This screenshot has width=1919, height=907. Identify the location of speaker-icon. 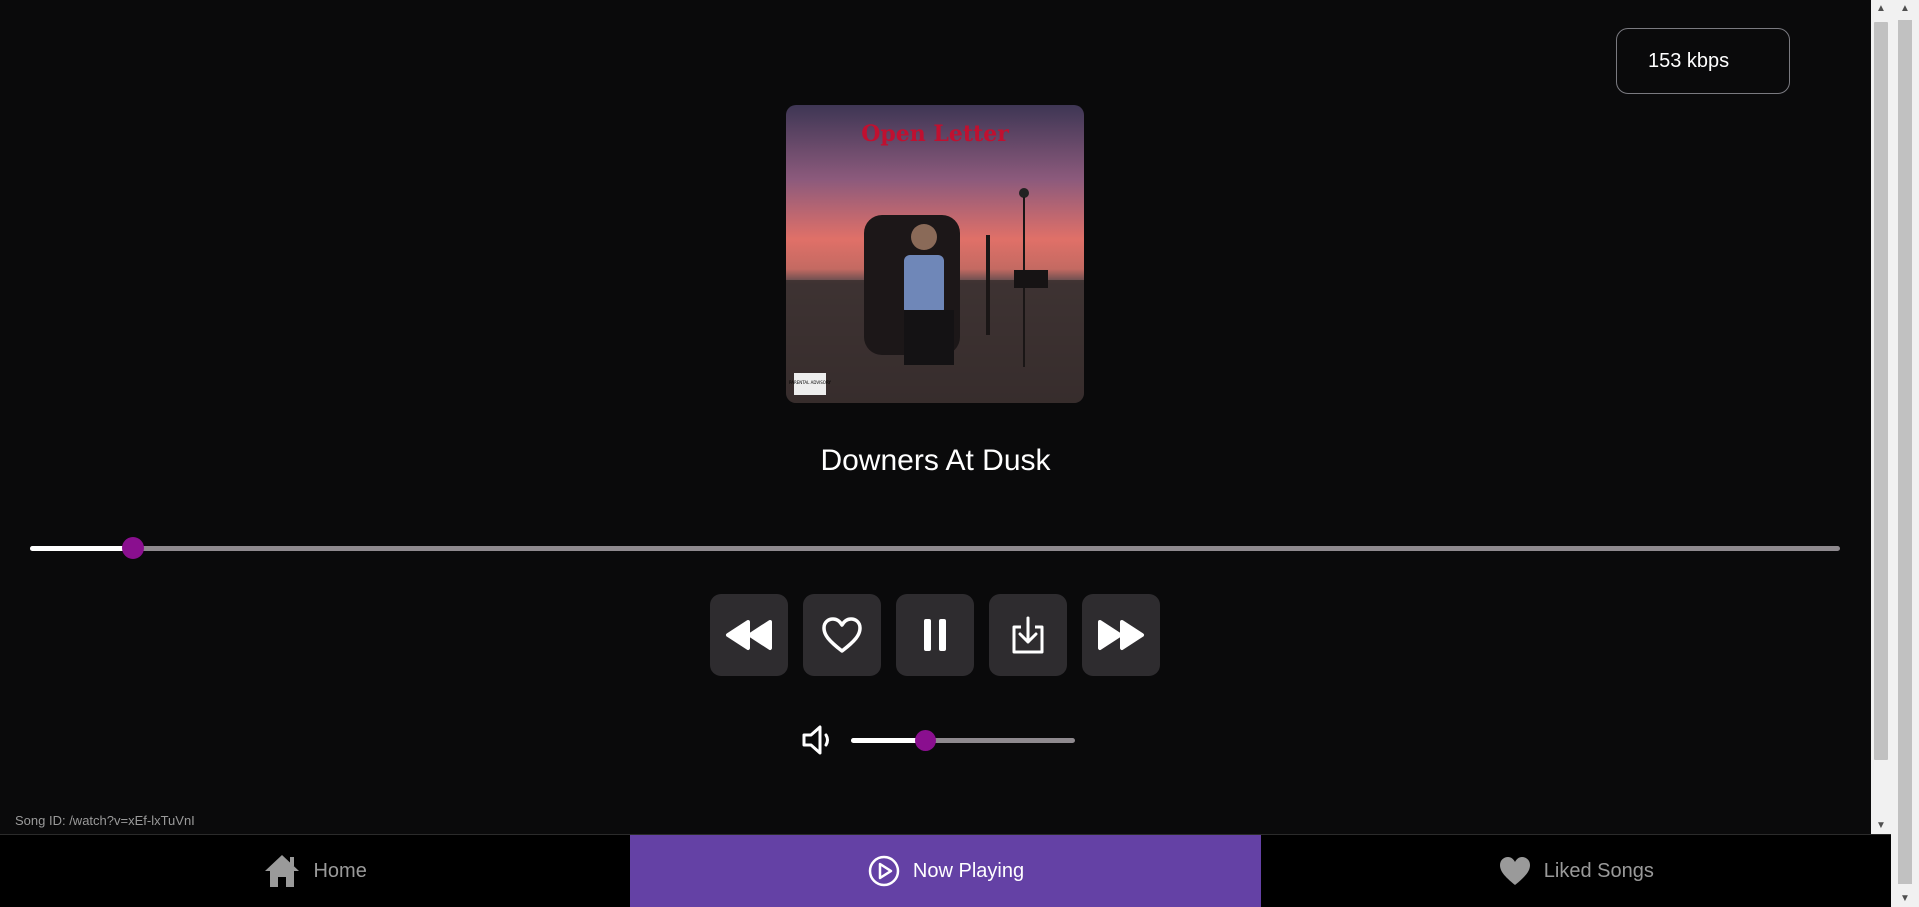
(818, 740).